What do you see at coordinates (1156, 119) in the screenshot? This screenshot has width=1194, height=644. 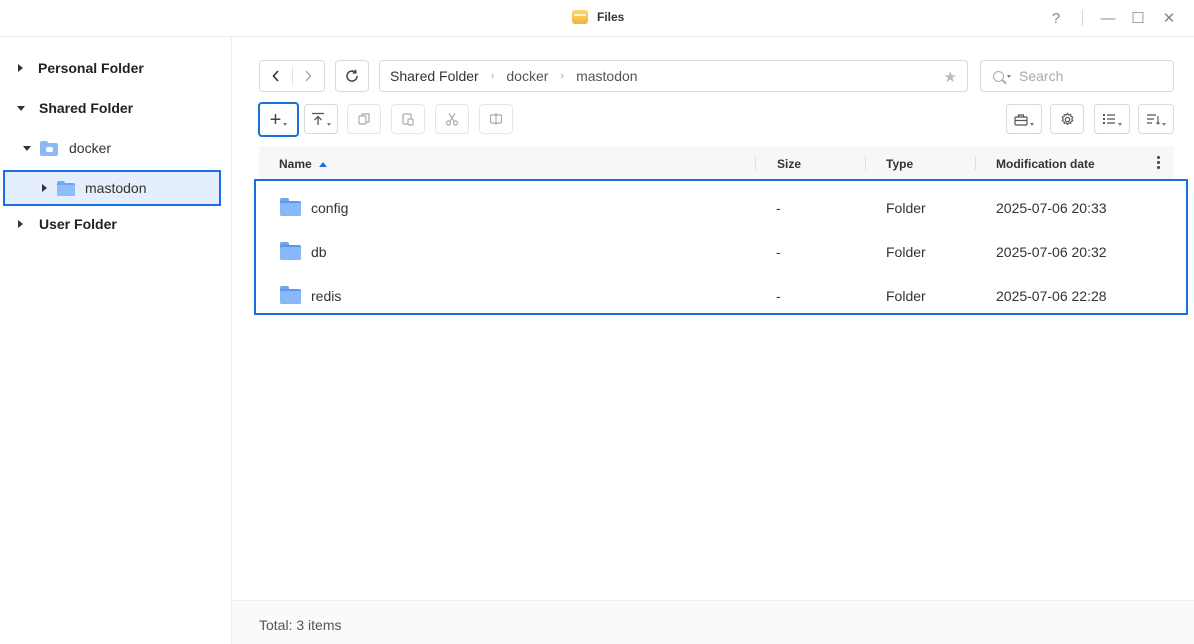 I see `sort-button` at bounding box center [1156, 119].